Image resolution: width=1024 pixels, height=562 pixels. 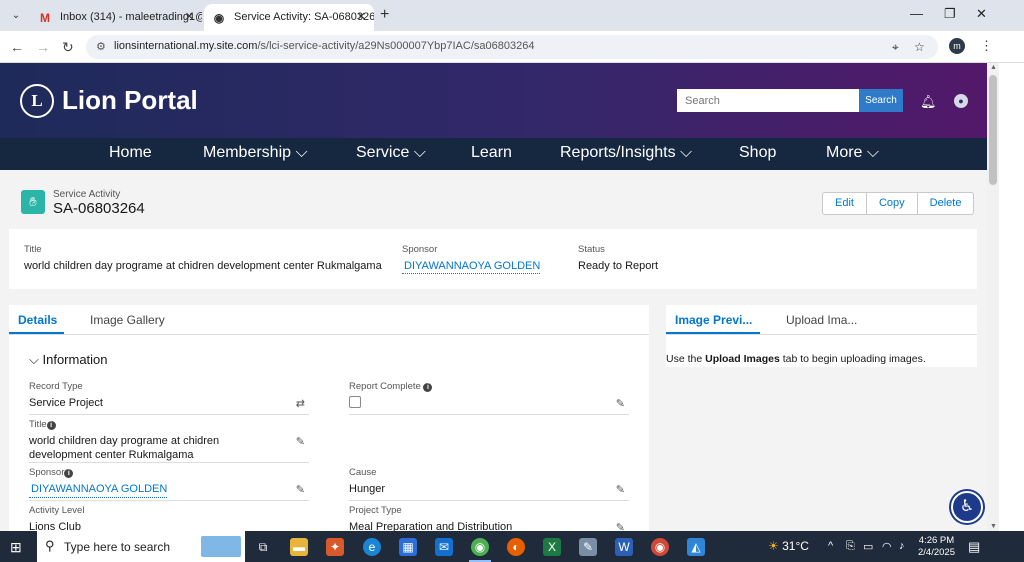 I want to click on field-label: Sponsor, so click(x=420, y=249).